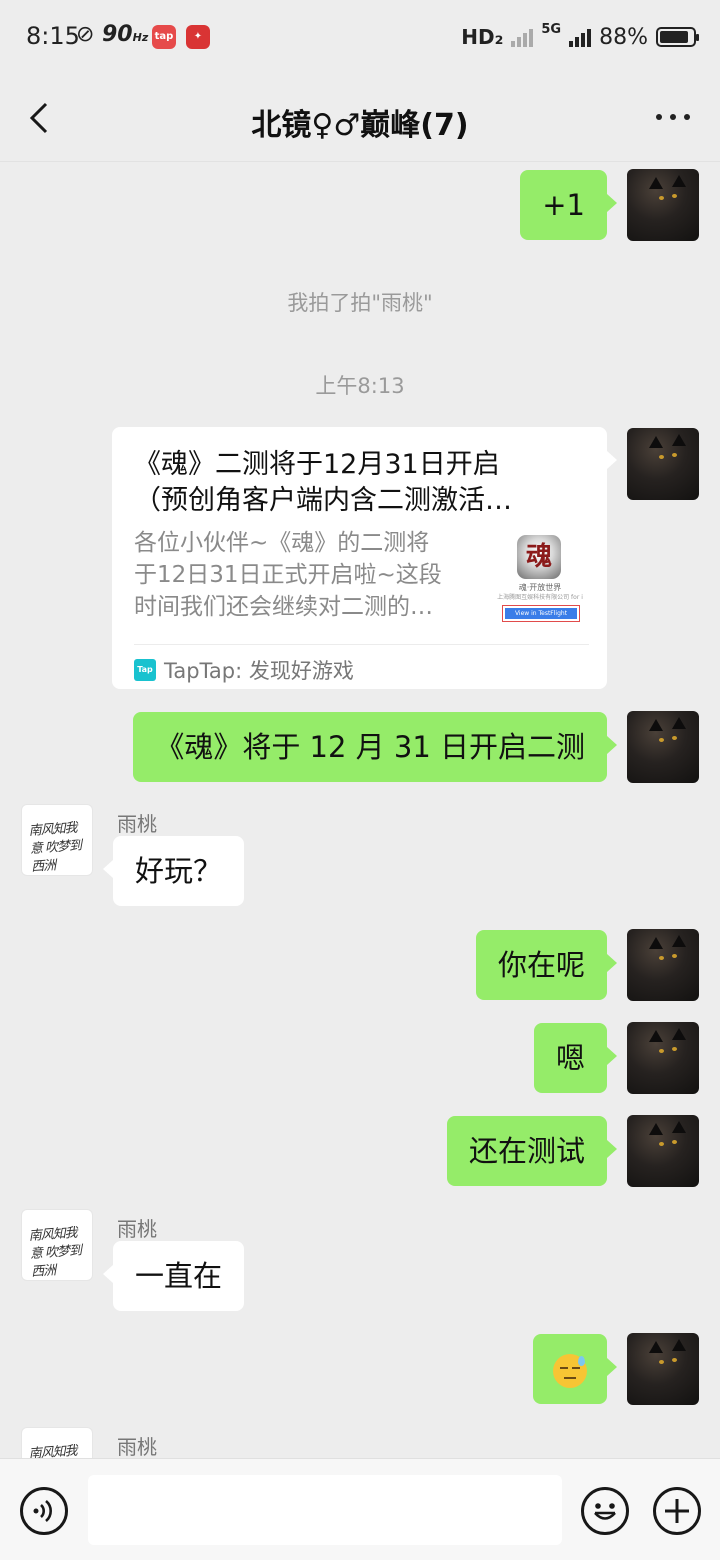 This screenshot has height=1560, width=720. I want to click on status-right: HD₂ 5G 88%, so click(580, 37).